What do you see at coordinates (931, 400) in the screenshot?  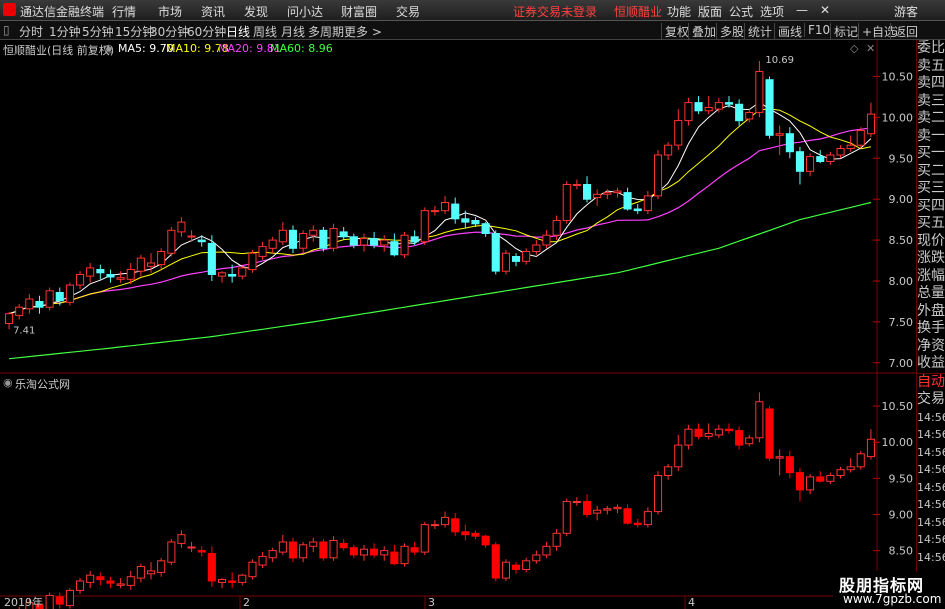 I see `sidebar-trade: 交易` at bounding box center [931, 400].